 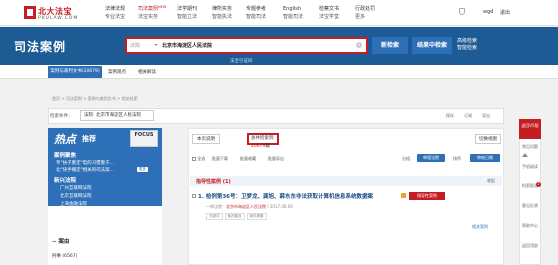 What do you see at coordinates (530, 146) in the screenshot?
I see `faq-button: 常见问题` at bounding box center [530, 146].